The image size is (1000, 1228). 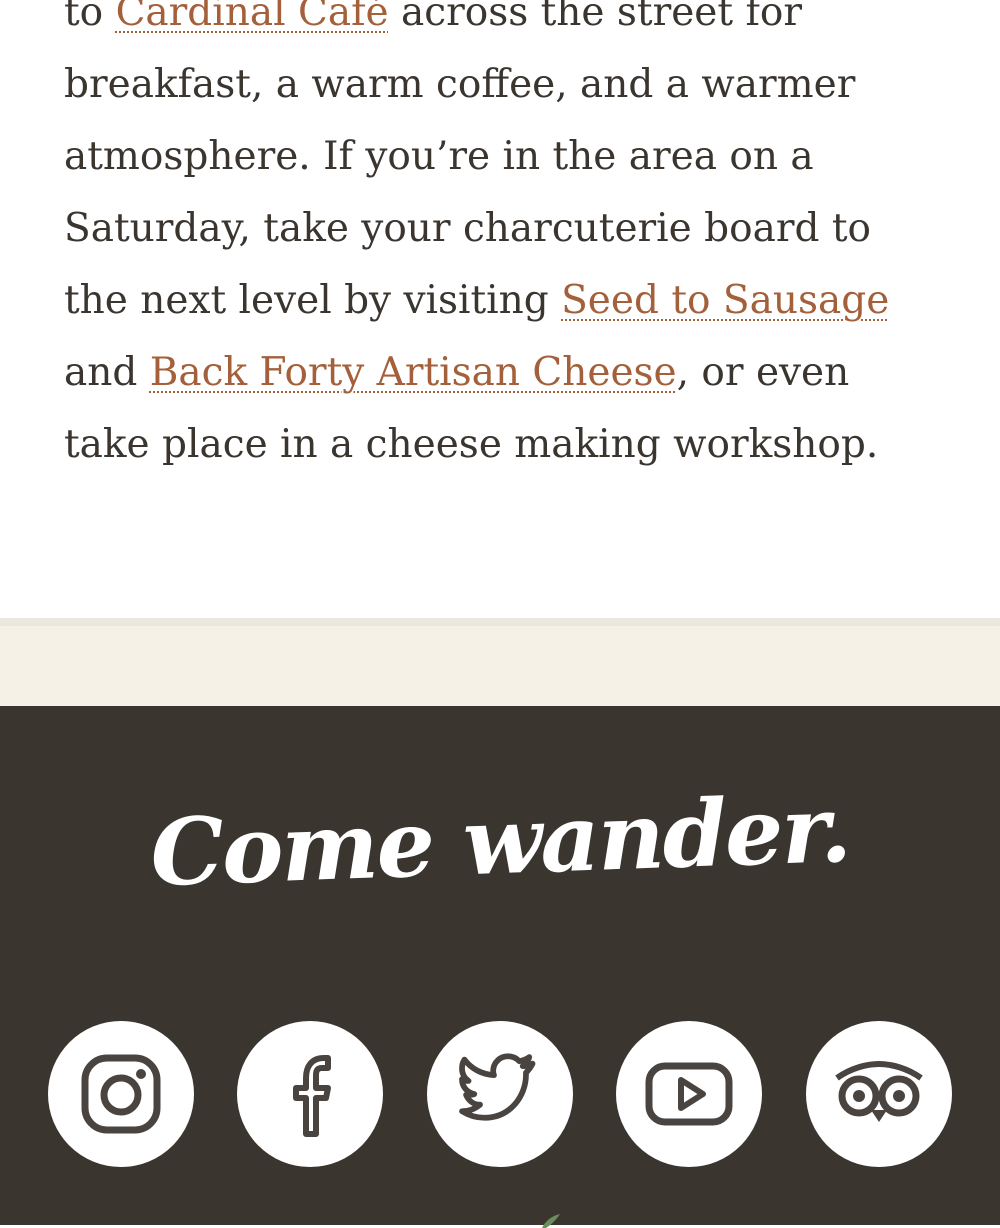 I want to click on instagram-button, so click(x=121, y=1094).